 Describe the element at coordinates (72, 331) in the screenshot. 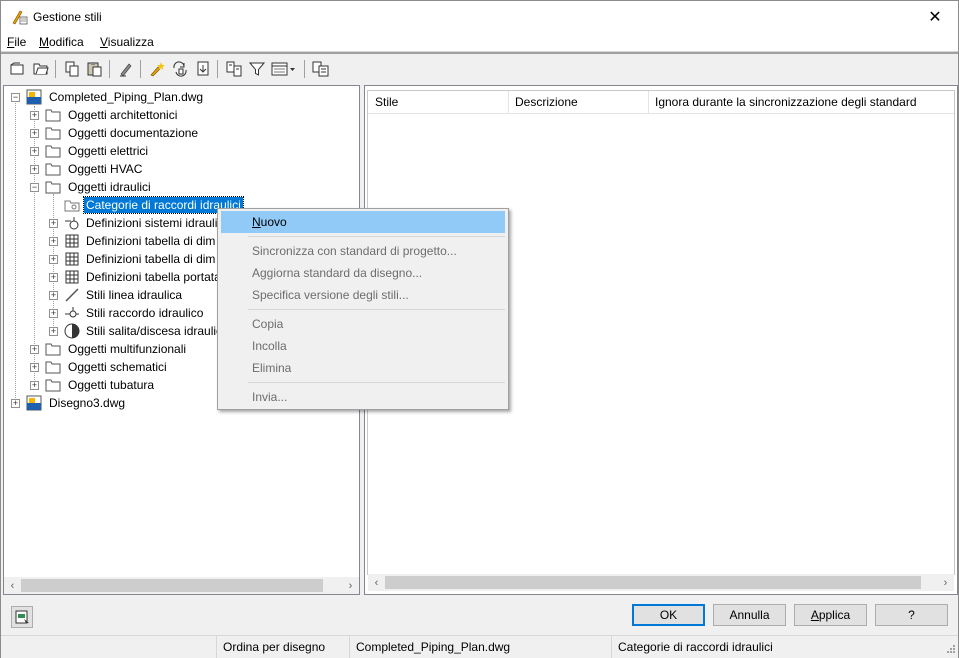

I see `rise-drop-icon` at that location.